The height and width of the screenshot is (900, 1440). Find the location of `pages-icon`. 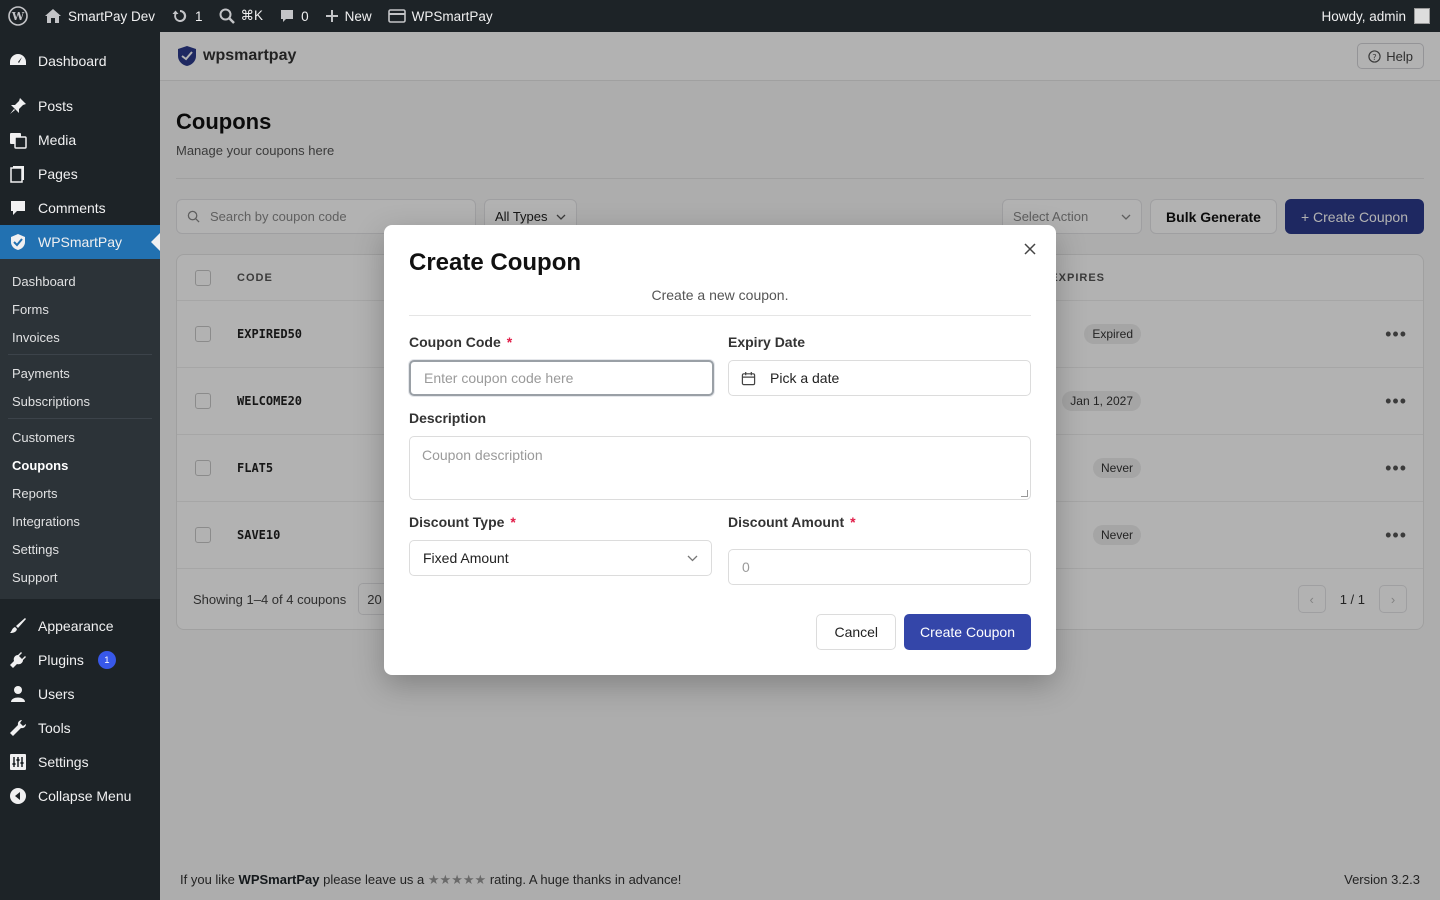

pages-icon is located at coordinates (18, 174).